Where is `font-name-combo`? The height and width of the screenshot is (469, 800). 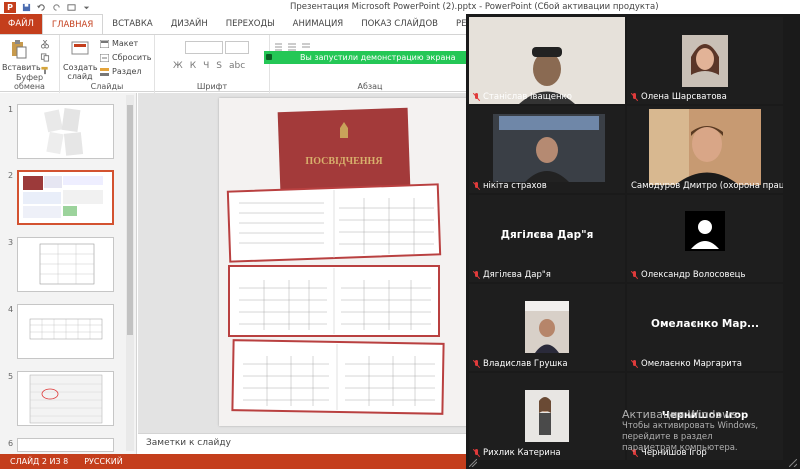 font-name-combo is located at coordinates (204, 47).